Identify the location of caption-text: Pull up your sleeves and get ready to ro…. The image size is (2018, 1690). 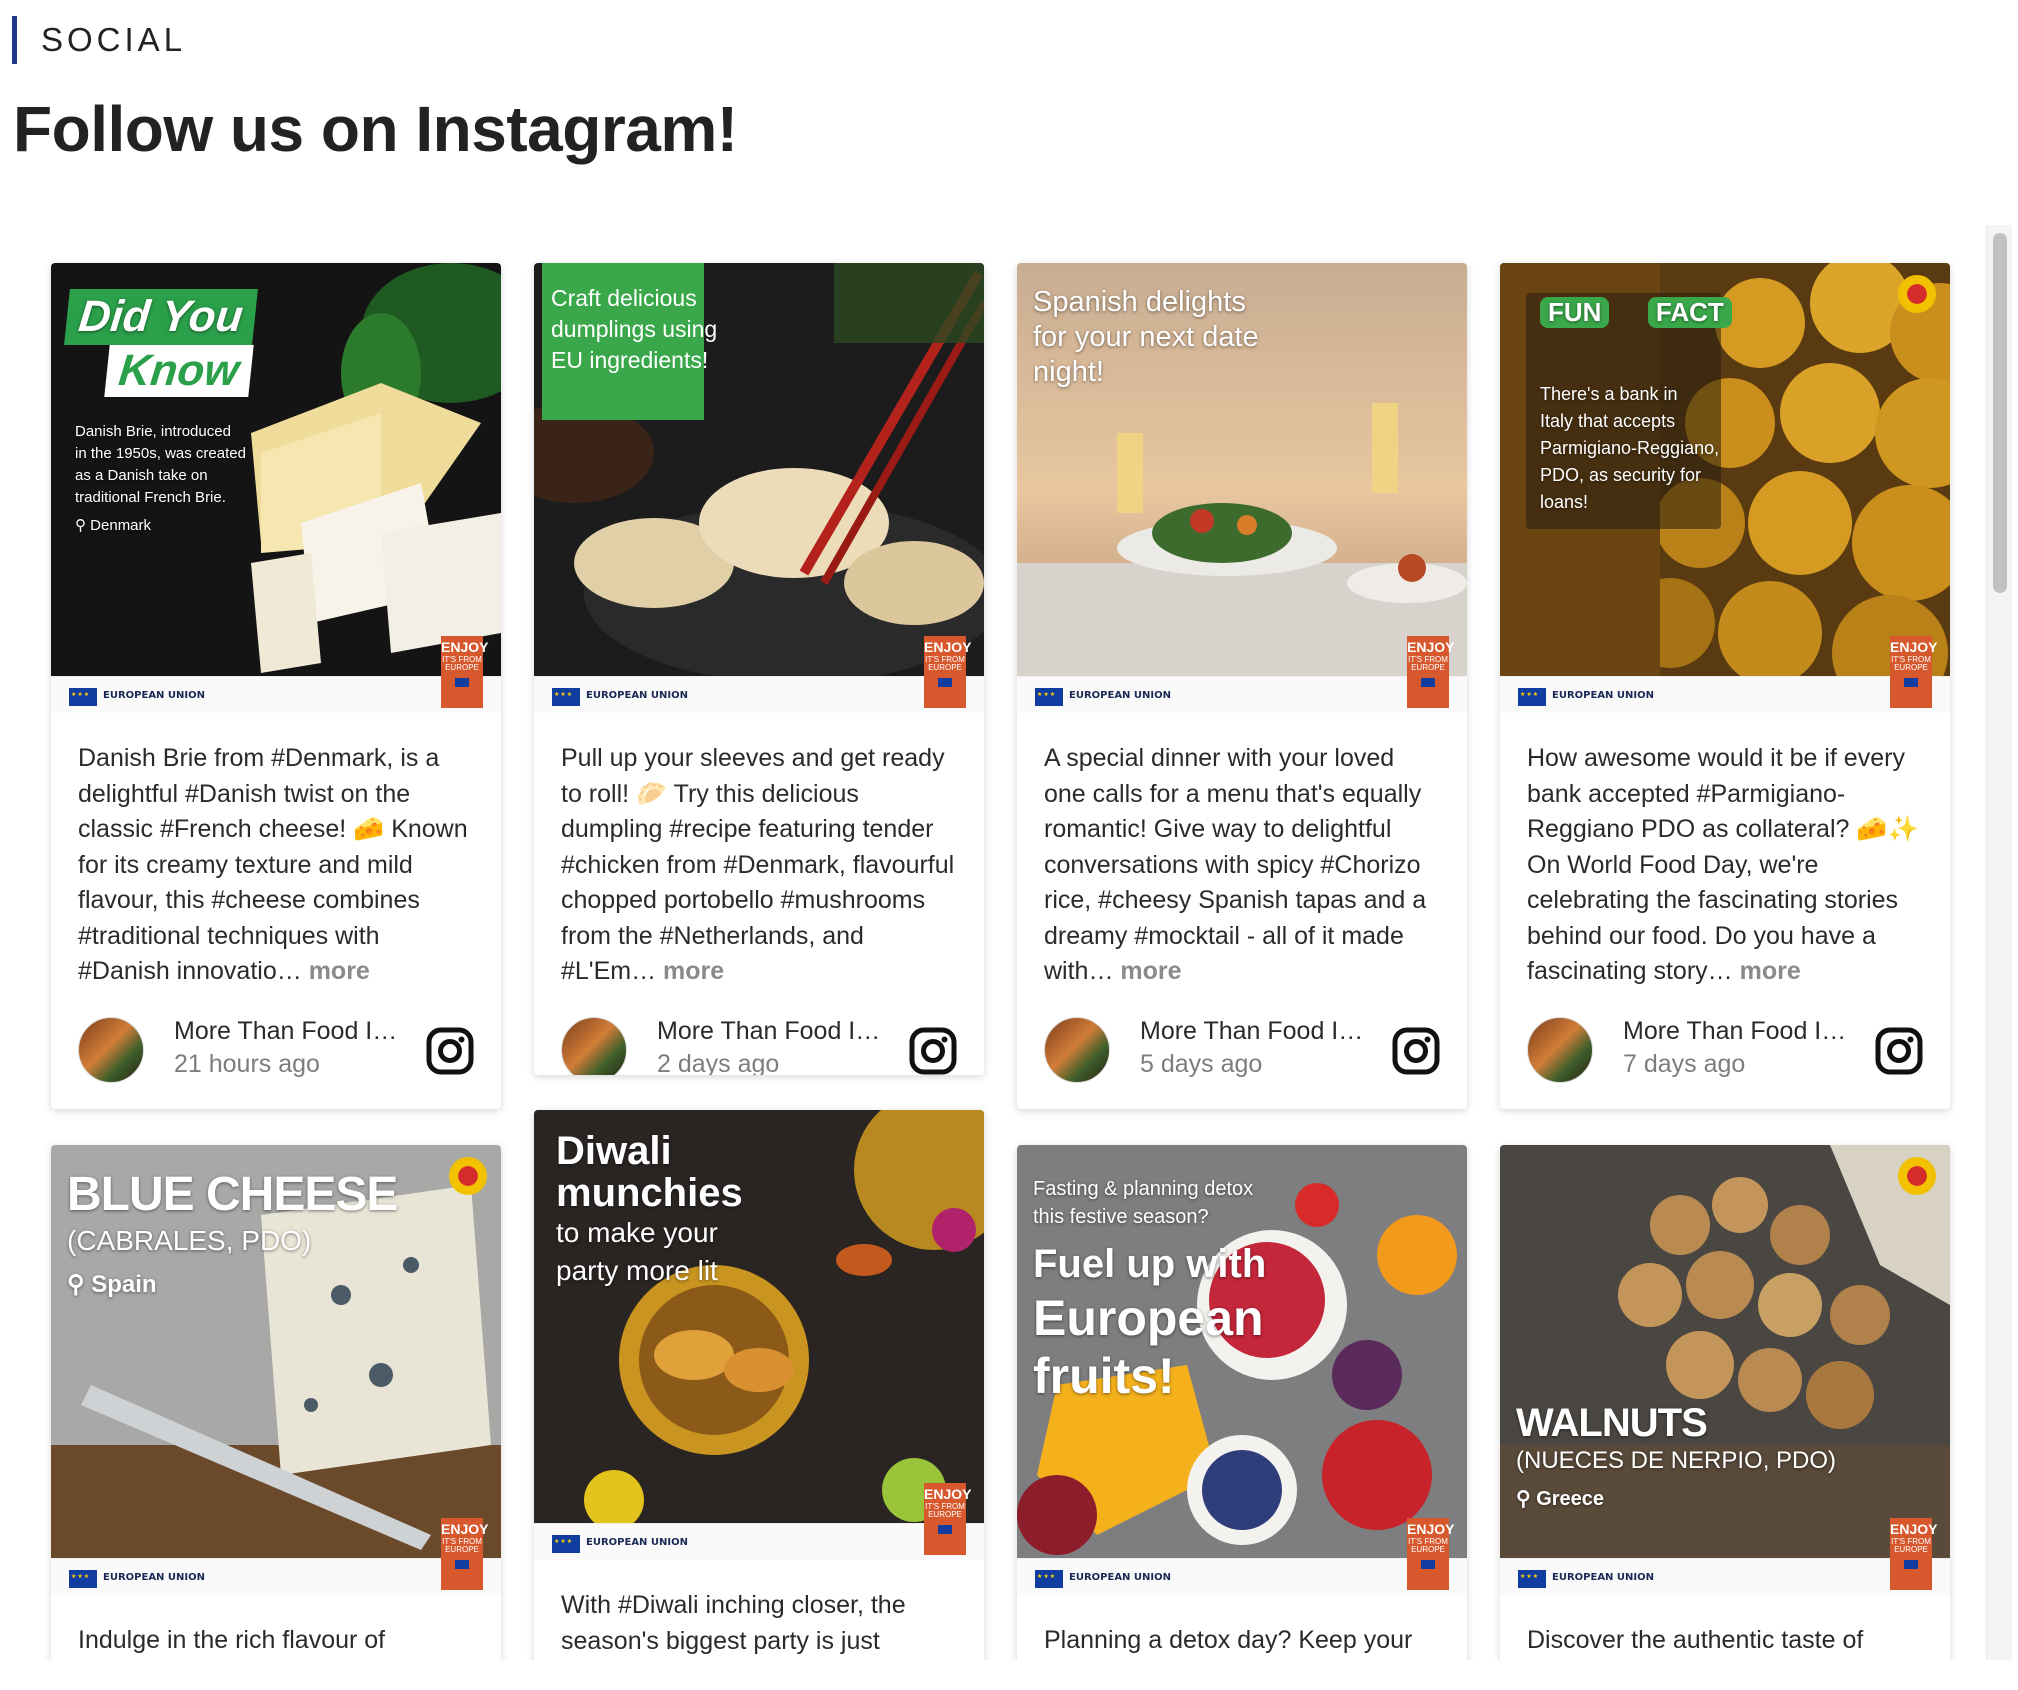
(758, 864).